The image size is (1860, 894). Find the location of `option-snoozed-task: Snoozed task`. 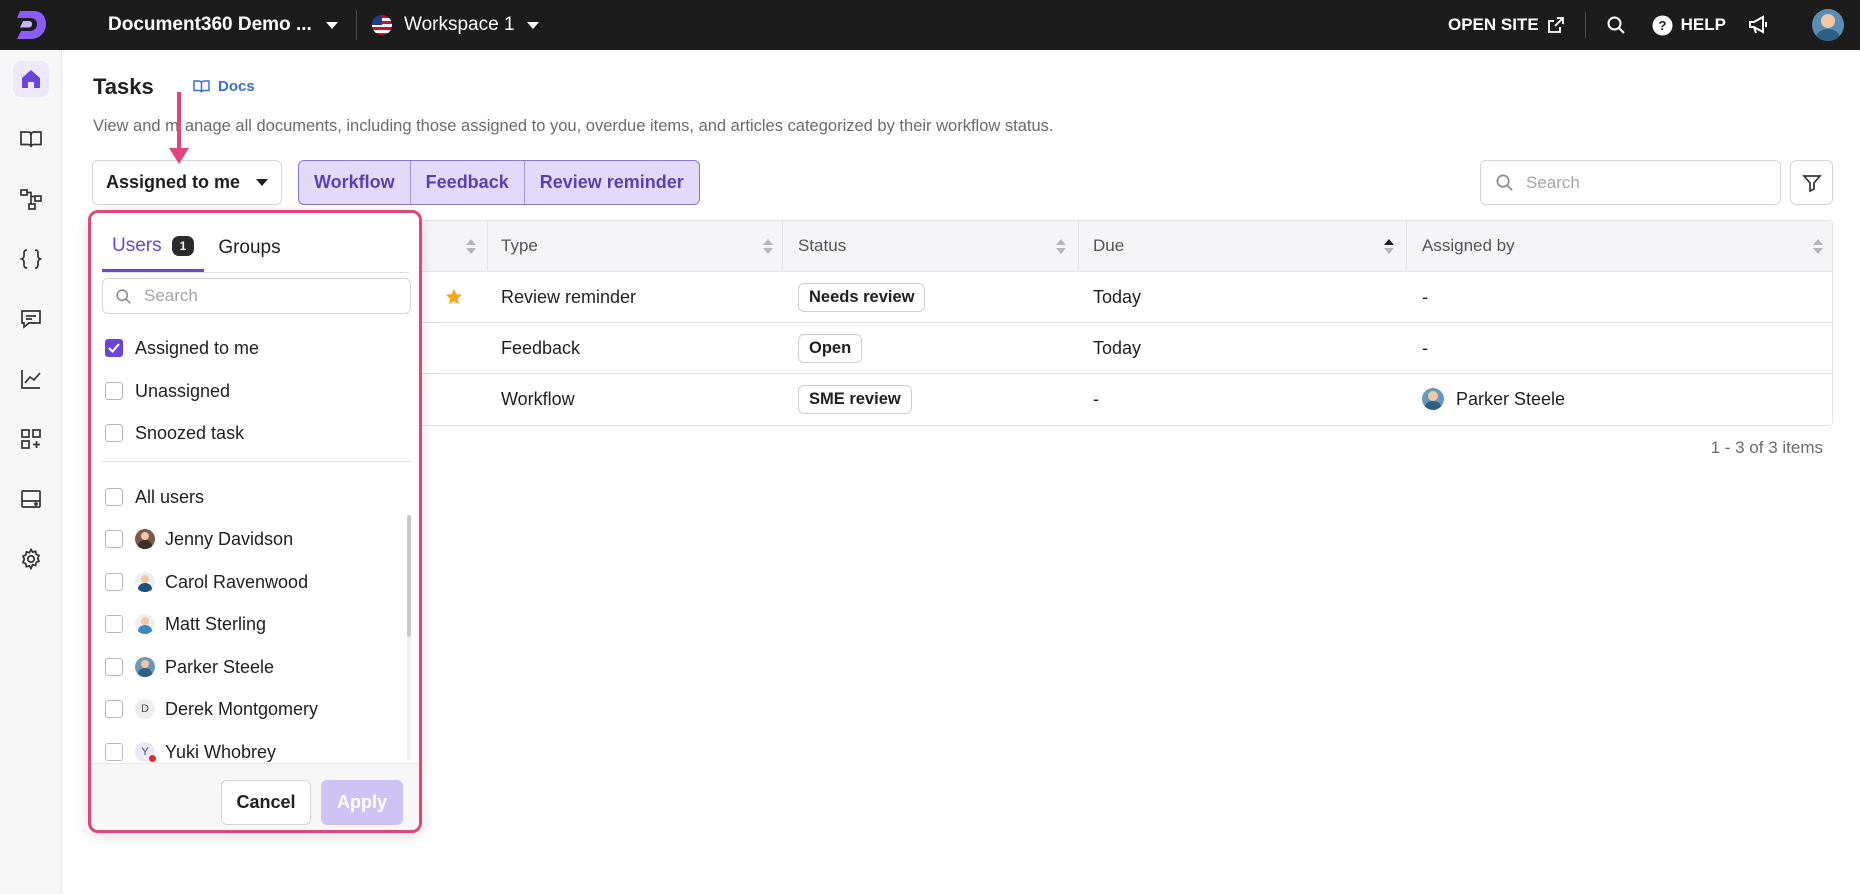

option-snoozed-task: Snoozed task is located at coordinates (174, 433).